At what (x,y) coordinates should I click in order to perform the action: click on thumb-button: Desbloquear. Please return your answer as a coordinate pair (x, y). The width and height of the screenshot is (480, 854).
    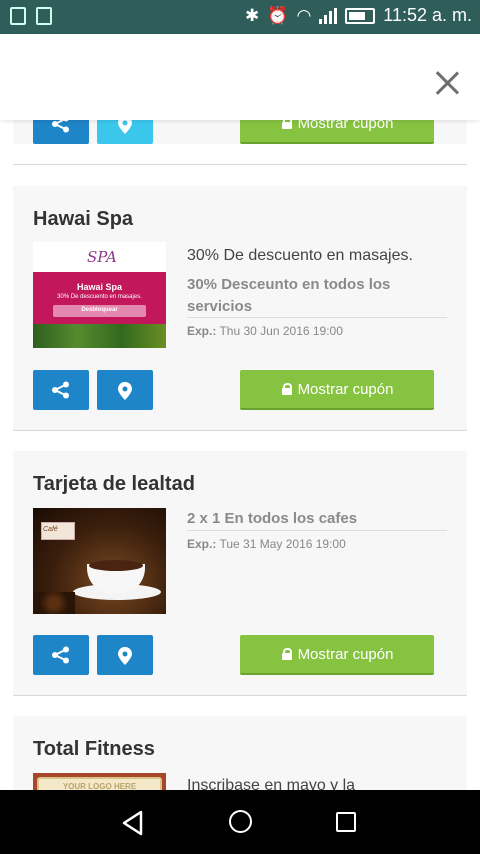
    Looking at the image, I should click on (99, 310).